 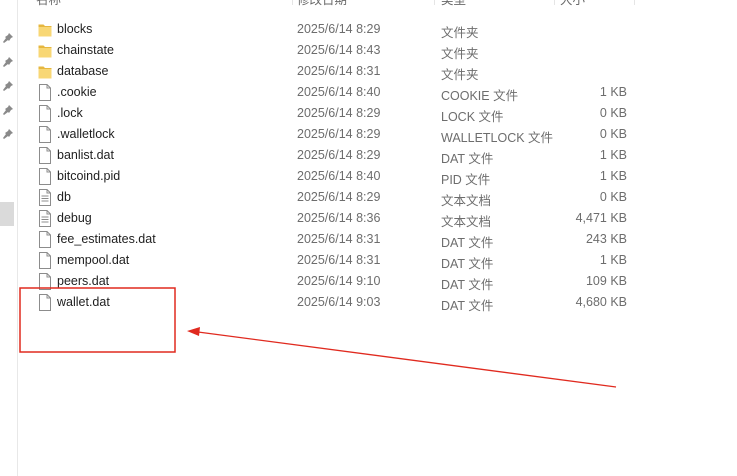 What do you see at coordinates (97, 320) in the screenshot?
I see `highlight-box` at bounding box center [97, 320].